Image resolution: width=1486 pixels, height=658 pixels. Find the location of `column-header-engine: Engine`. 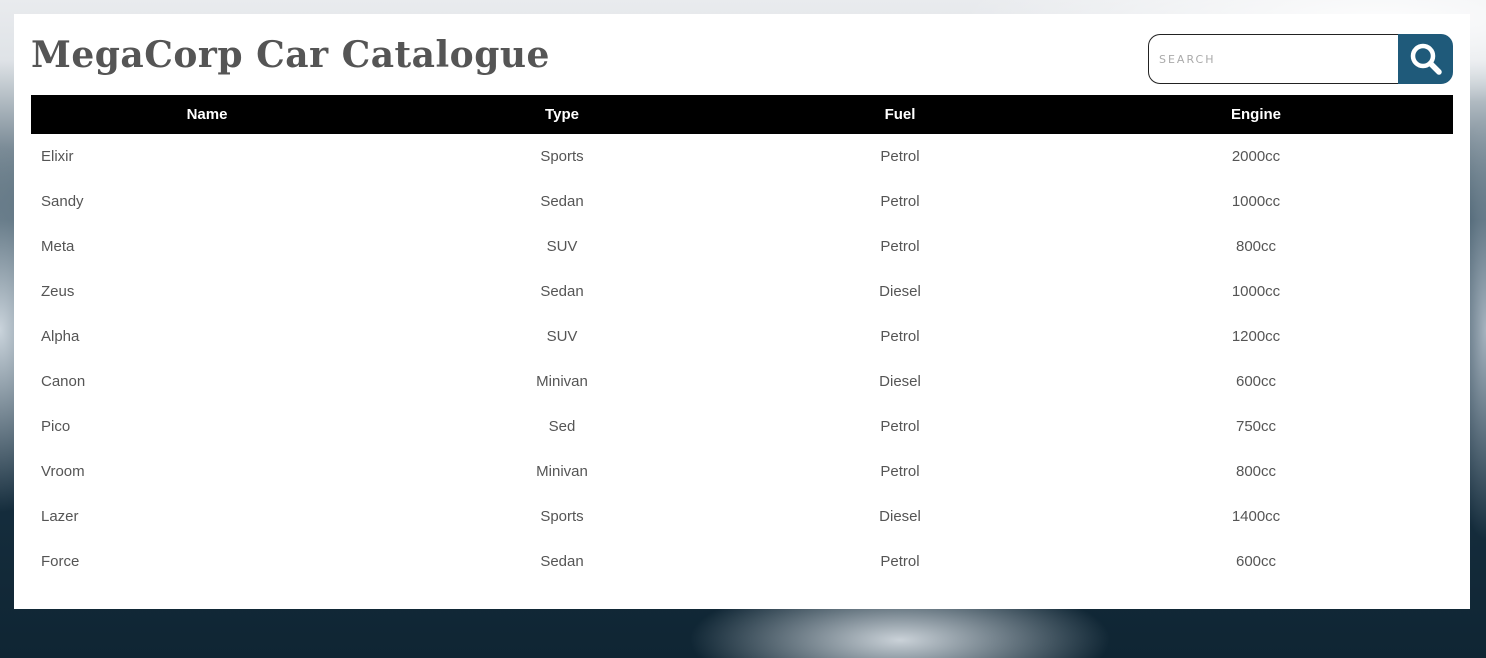

column-header-engine: Engine is located at coordinates (1256, 114).